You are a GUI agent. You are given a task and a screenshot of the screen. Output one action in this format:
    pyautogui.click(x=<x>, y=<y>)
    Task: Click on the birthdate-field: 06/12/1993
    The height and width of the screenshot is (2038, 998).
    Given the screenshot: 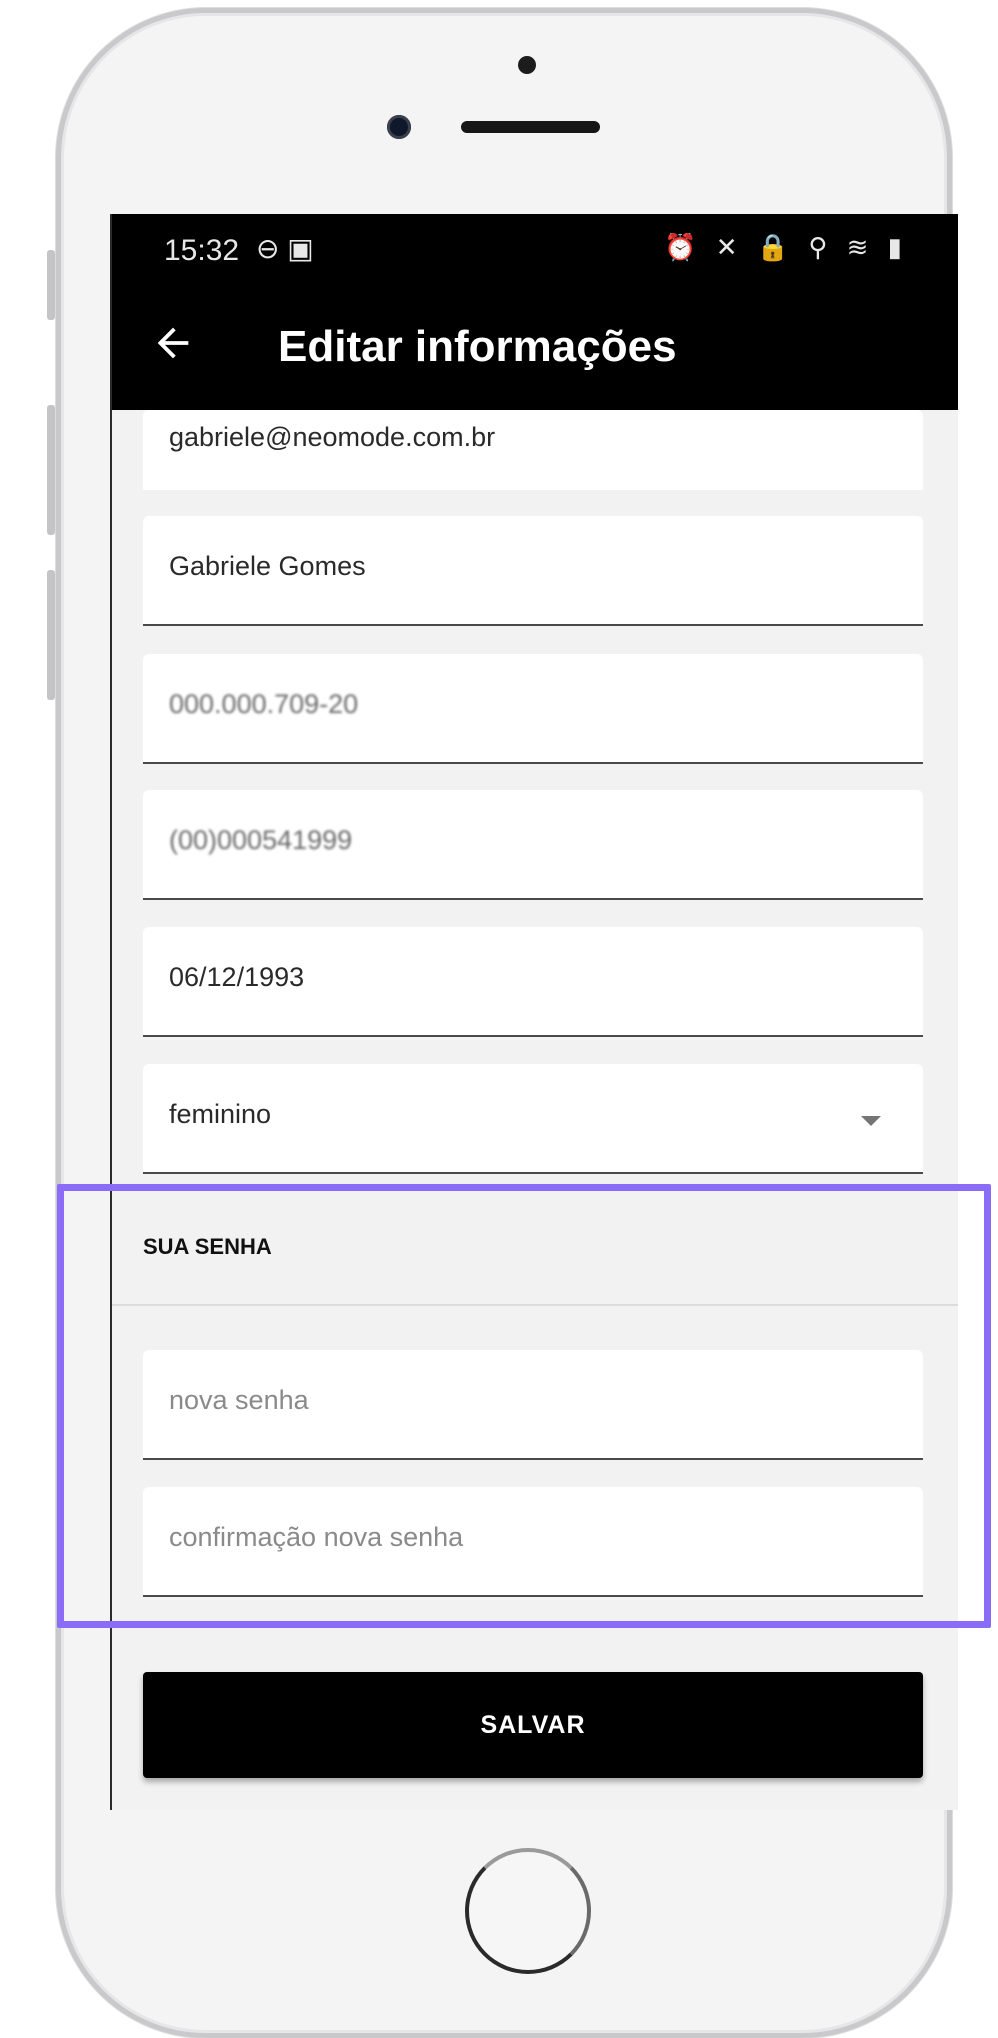 What is the action you would take?
    pyautogui.click(x=533, y=982)
    